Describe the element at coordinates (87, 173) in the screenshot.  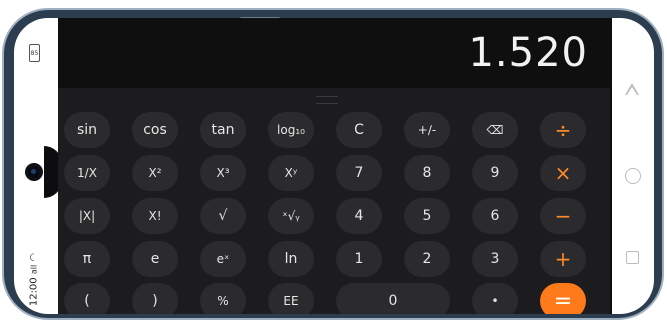
I see `inverse-key: 1/X` at that location.